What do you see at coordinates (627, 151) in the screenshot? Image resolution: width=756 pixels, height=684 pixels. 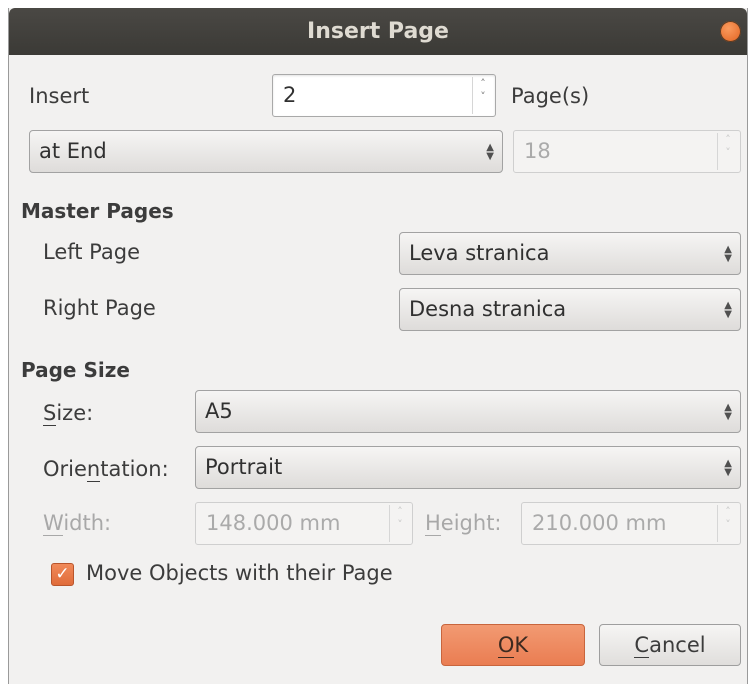 I see `page-number-spinbox: 18 ˄ ˅` at bounding box center [627, 151].